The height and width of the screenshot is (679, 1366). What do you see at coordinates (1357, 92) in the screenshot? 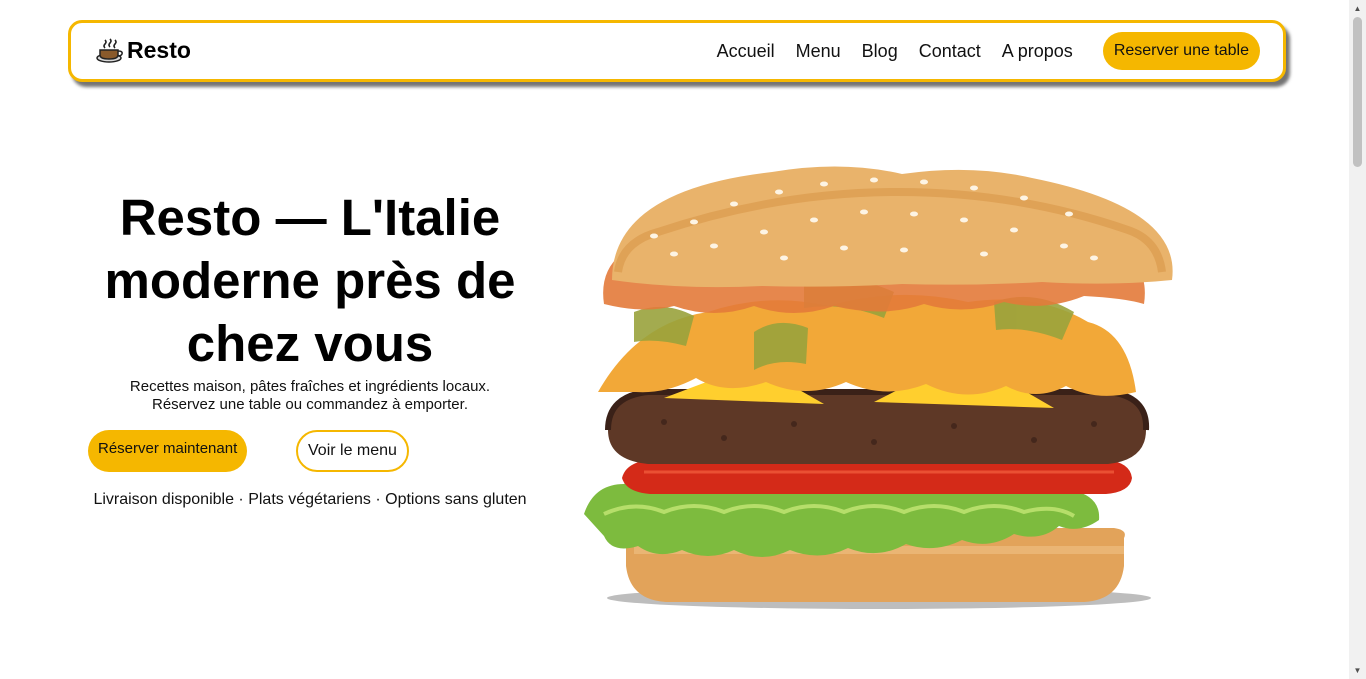
I see `scrollbar-thumb` at bounding box center [1357, 92].